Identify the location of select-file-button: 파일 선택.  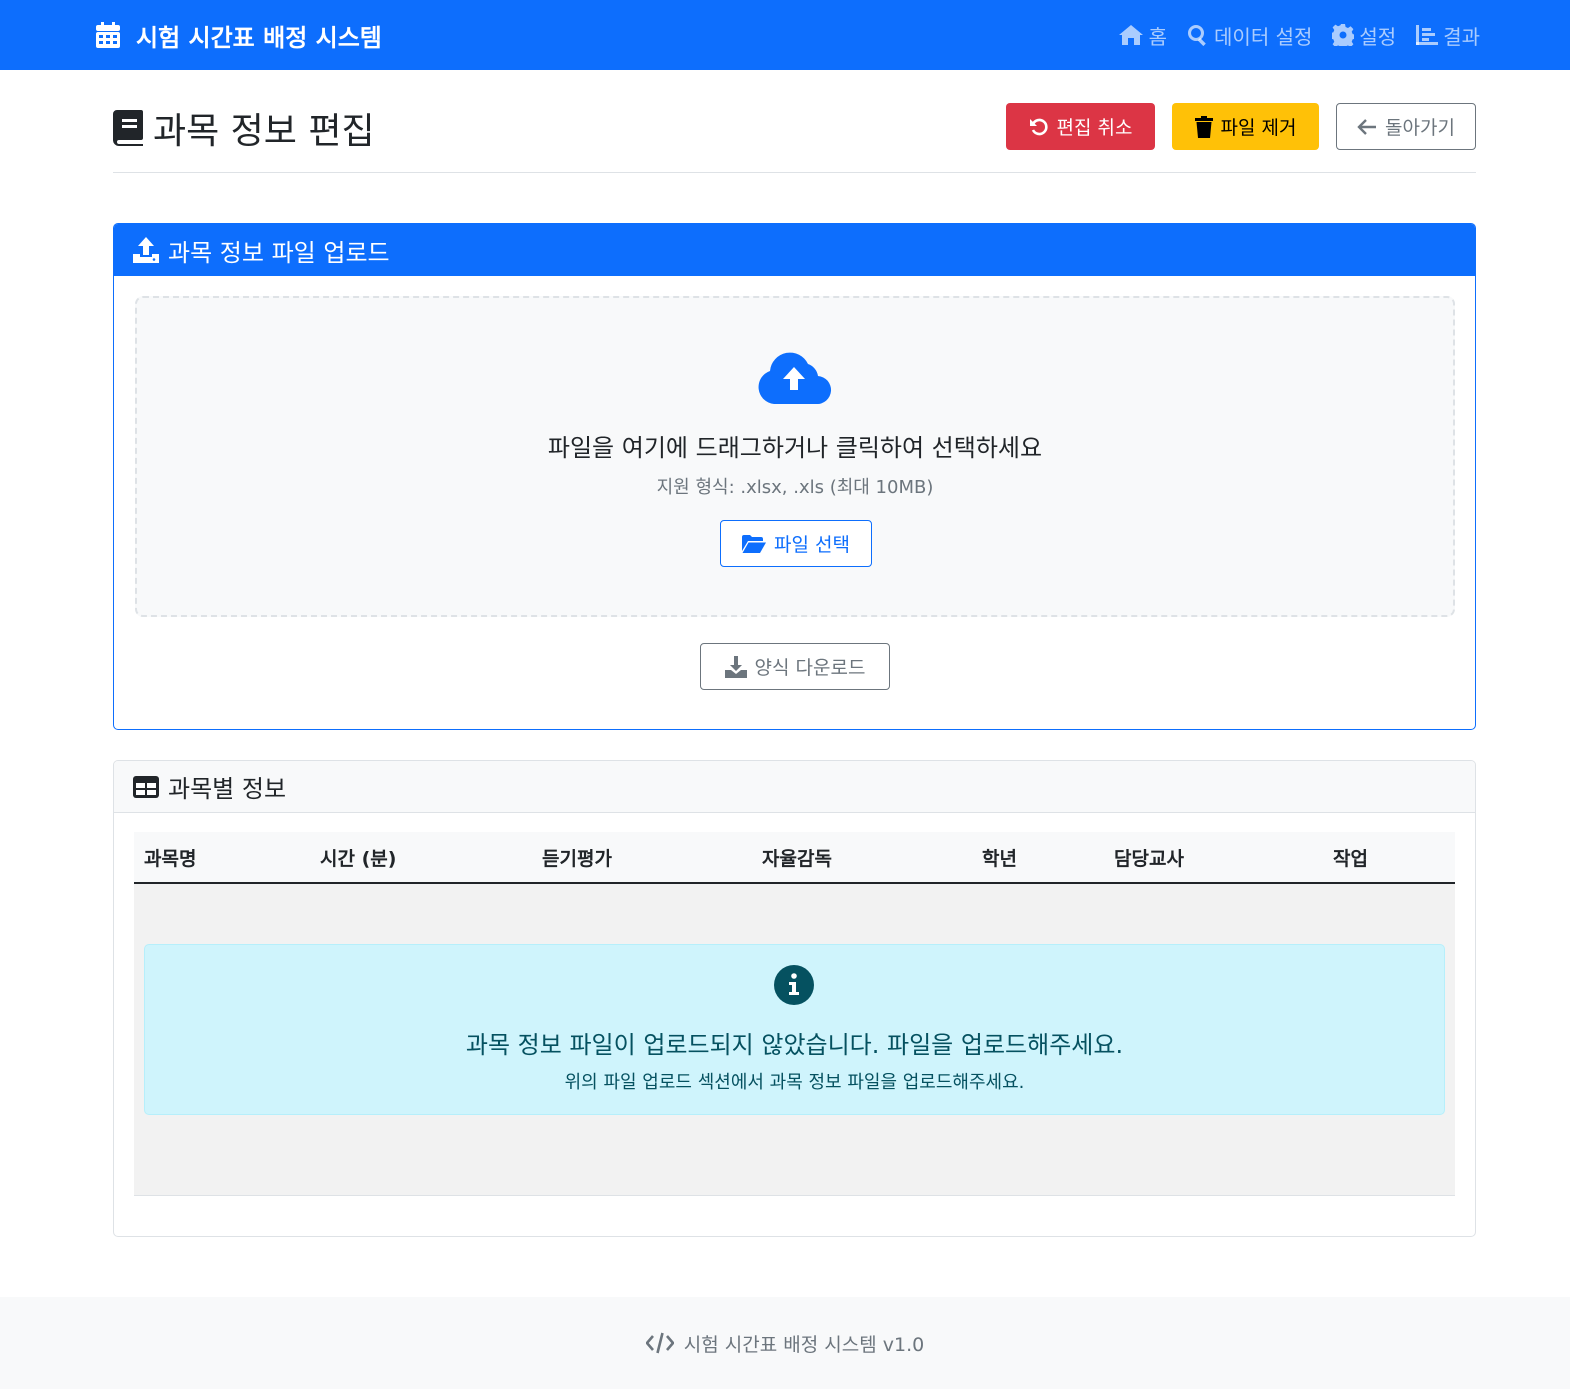
(796, 543).